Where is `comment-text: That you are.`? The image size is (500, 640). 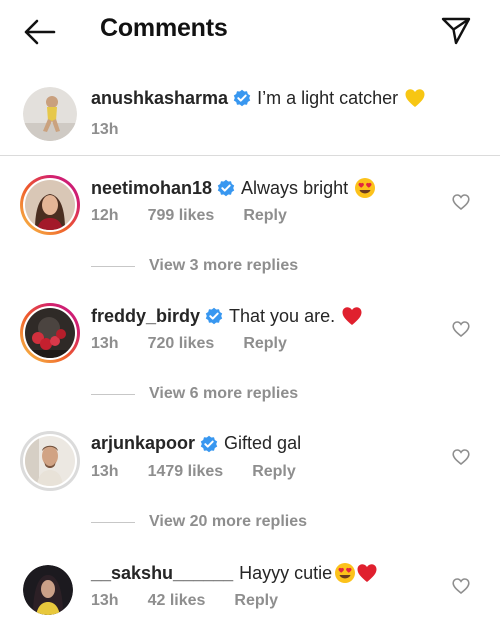
comment-text: That you are. is located at coordinates (282, 315).